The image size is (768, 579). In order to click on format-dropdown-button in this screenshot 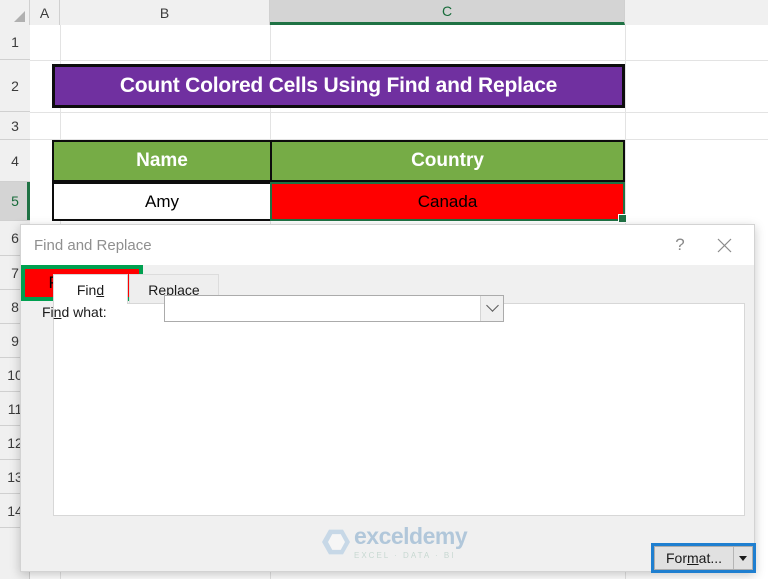, I will do `click(742, 558)`.